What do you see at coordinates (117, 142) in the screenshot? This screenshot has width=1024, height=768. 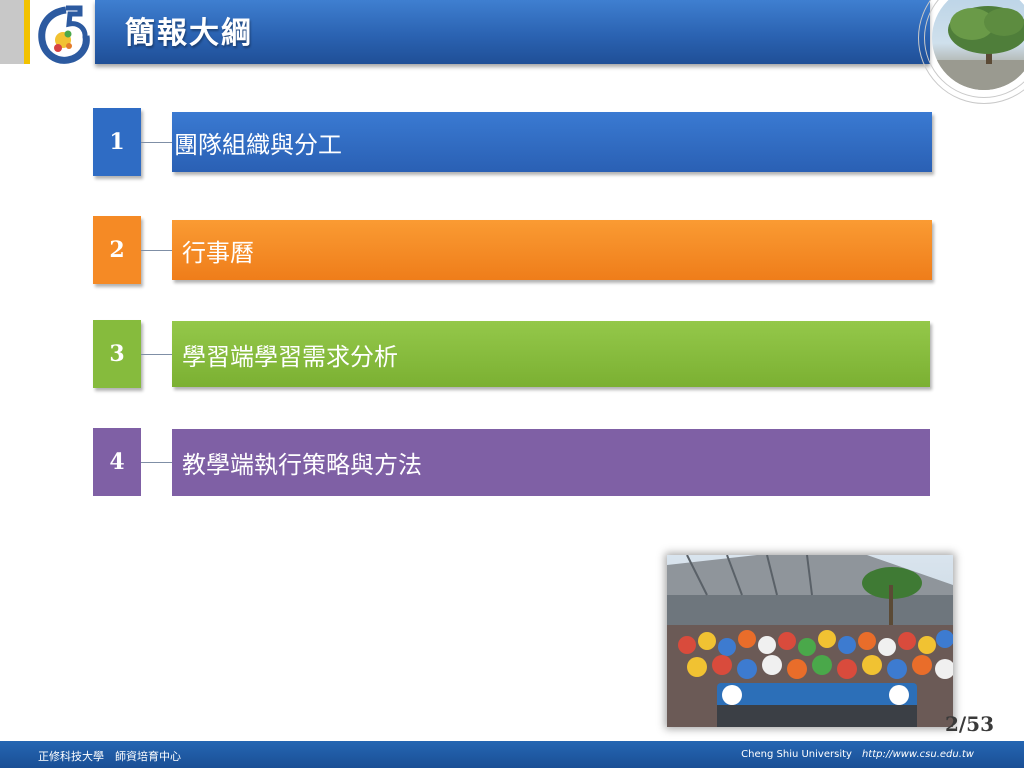 I see `agenda-number-1: 1` at bounding box center [117, 142].